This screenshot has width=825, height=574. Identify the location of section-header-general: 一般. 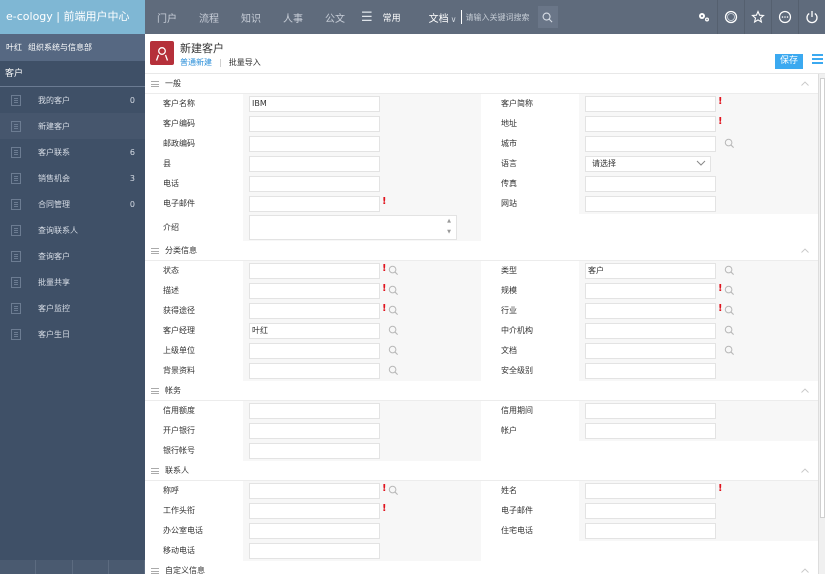
(481, 84).